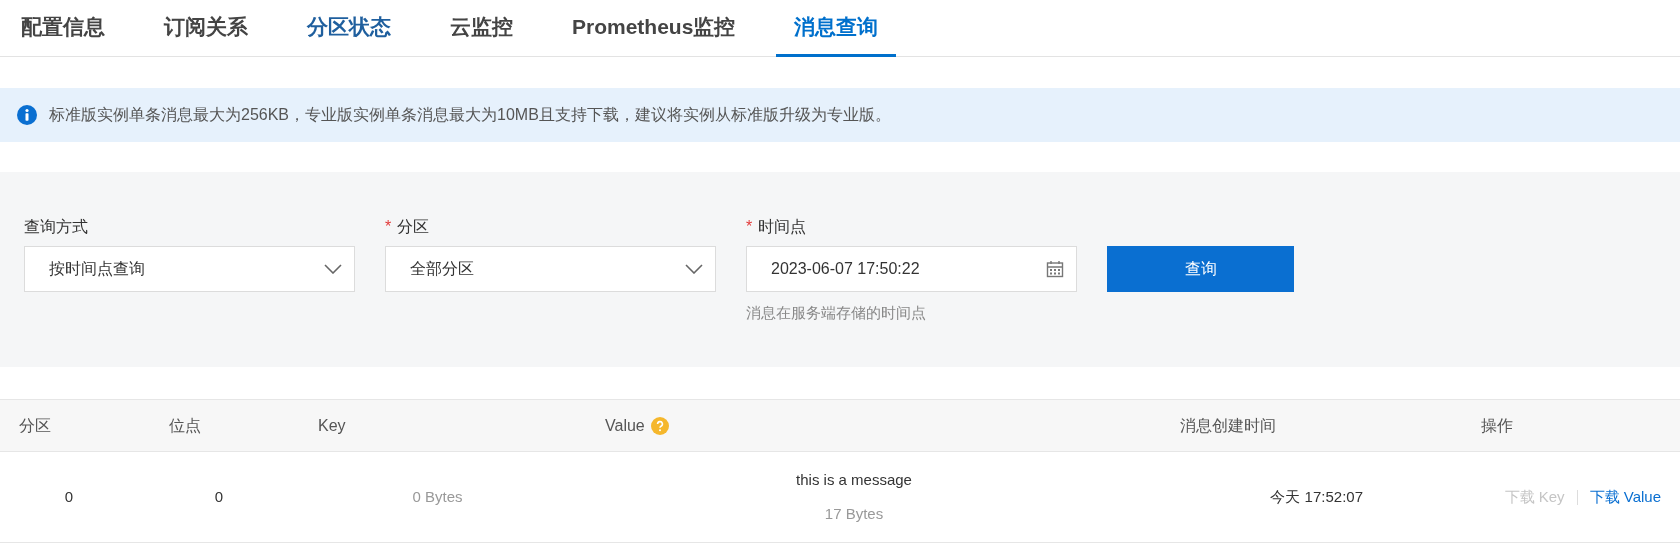 This screenshot has height=547, width=1680. What do you see at coordinates (625, 425) in the screenshot?
I see `column-header: Value` at bounding box center [625, 425].